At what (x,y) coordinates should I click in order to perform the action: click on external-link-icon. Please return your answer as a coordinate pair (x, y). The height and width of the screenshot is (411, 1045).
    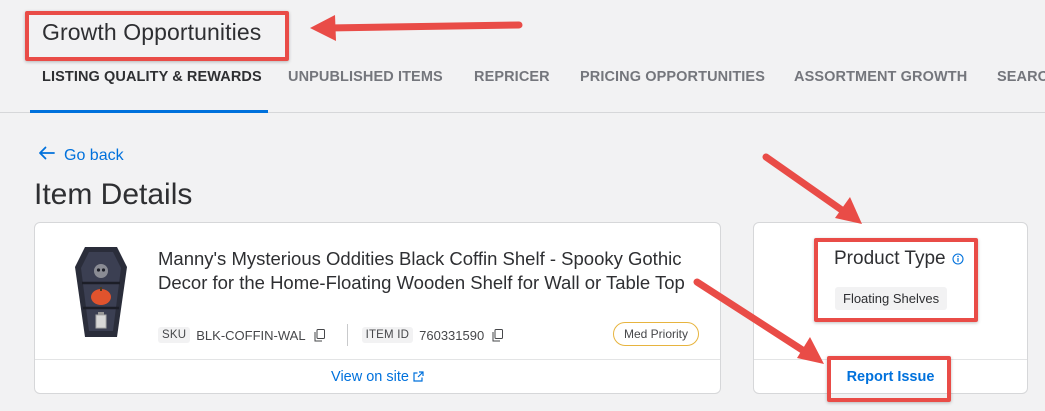
    Looking at the image, I should click on (416, 377).